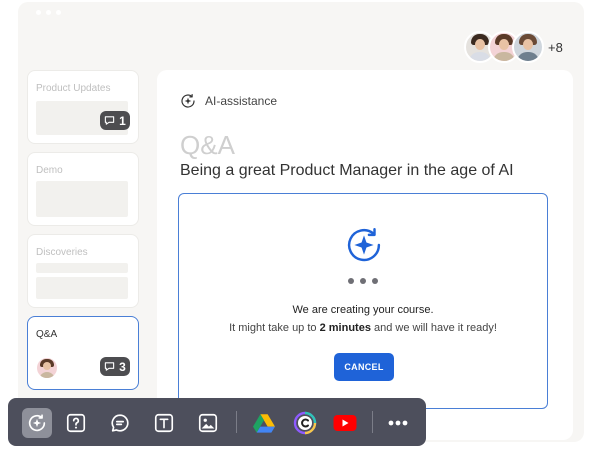  What do you see at coordinates (301, 12) in the screenshot?
I see `title-bar` at bounding box center [301, 12].